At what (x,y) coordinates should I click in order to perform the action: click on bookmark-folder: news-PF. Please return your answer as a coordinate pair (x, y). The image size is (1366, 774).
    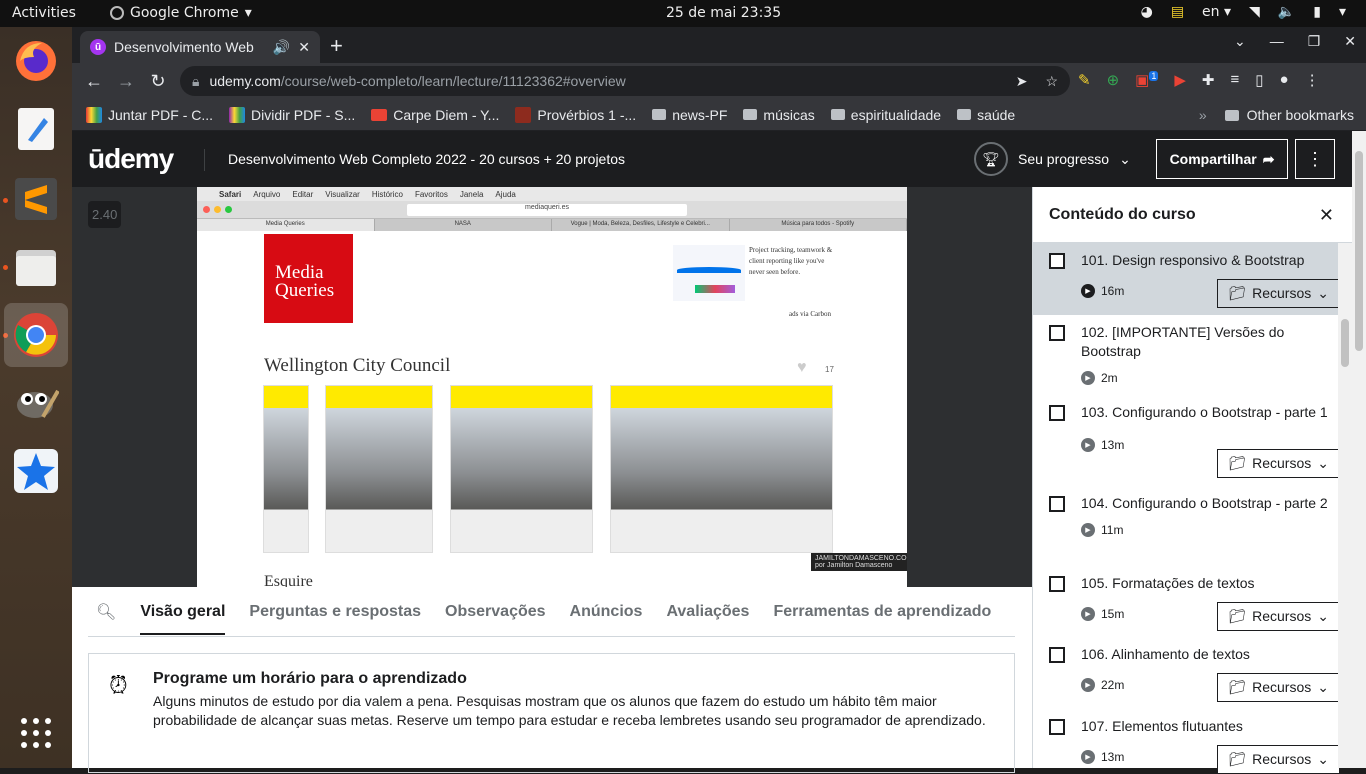
    Looking at the image, I should click on (689, 115).